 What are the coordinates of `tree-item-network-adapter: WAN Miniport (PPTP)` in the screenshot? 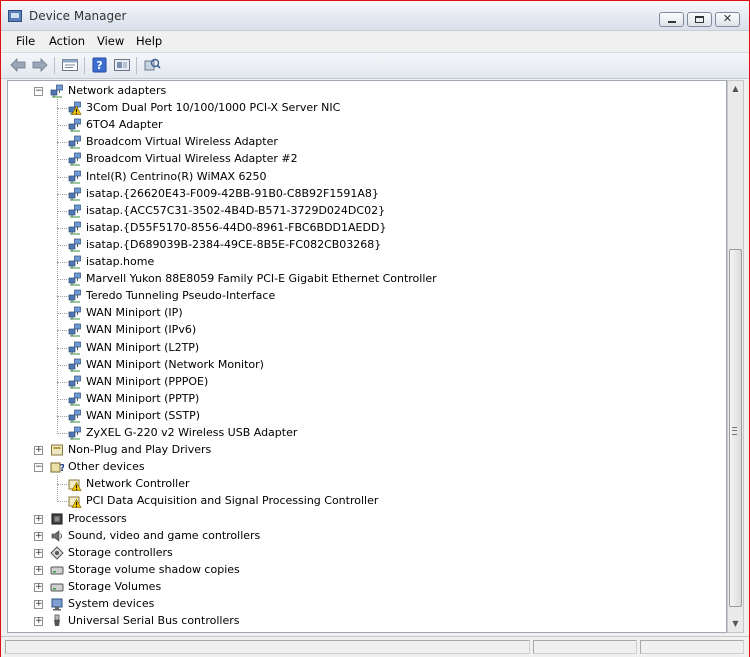 It's located at (358, 399).